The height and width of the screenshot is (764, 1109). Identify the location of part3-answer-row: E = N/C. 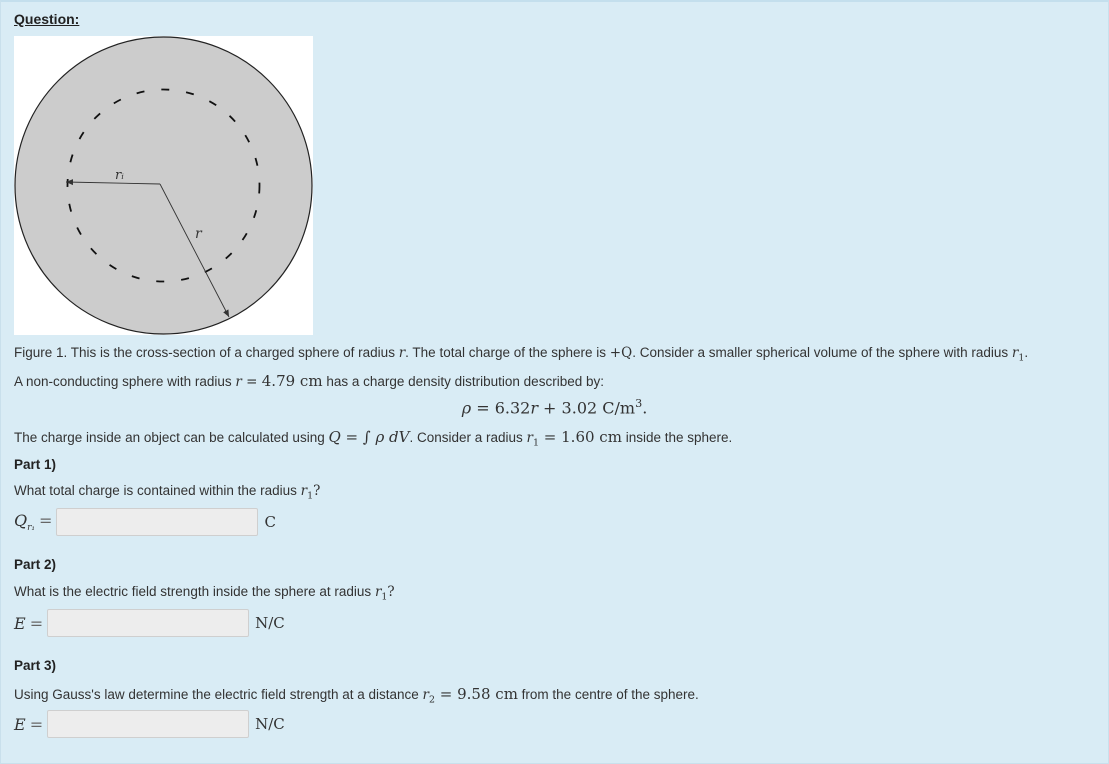
(149, 724).